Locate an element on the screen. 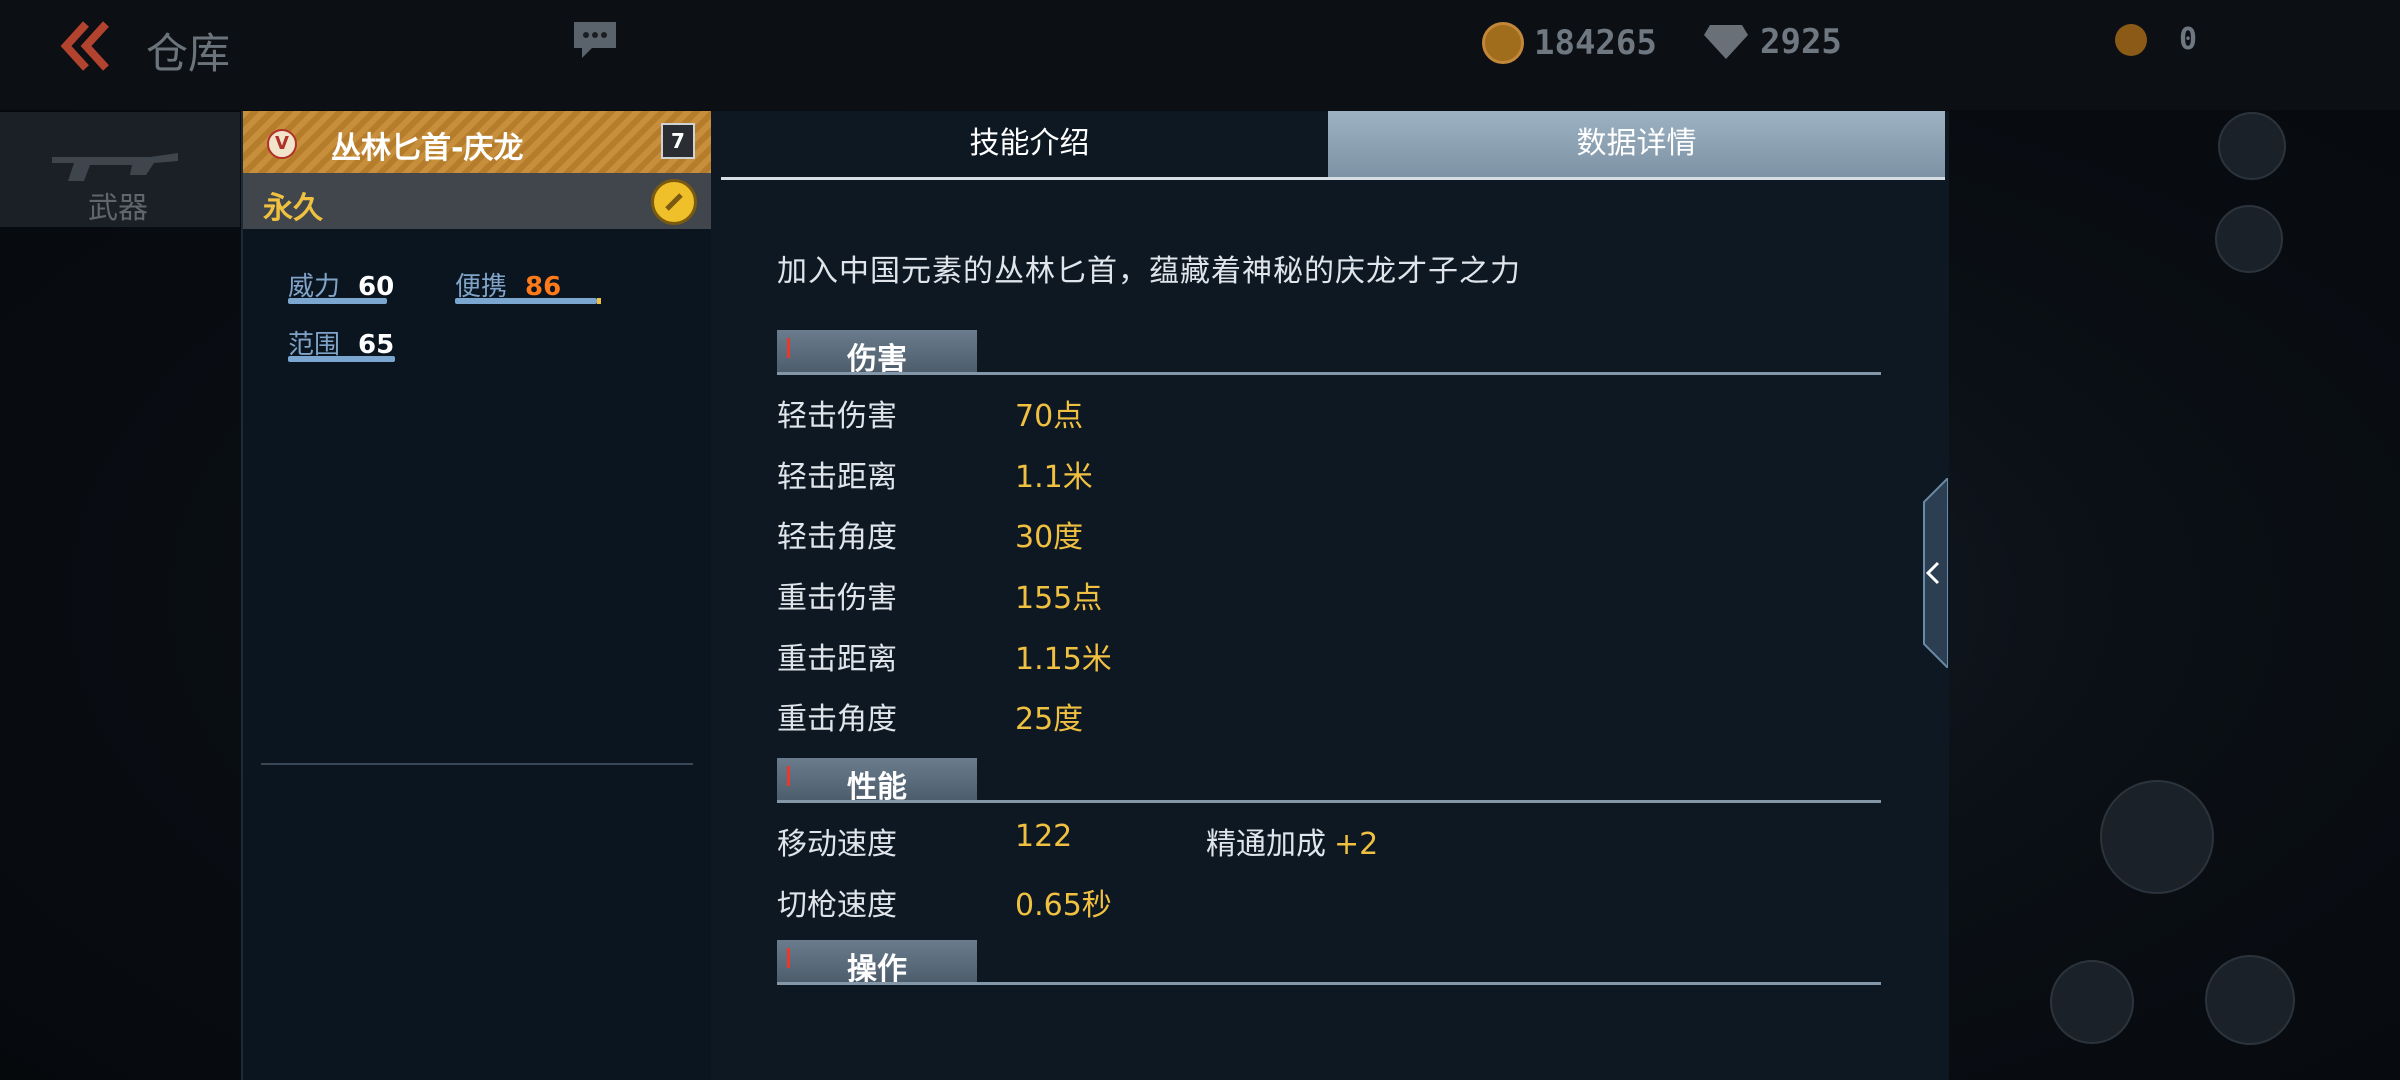  section-performance-header: 性能 is located at coordinates (1329, 781).